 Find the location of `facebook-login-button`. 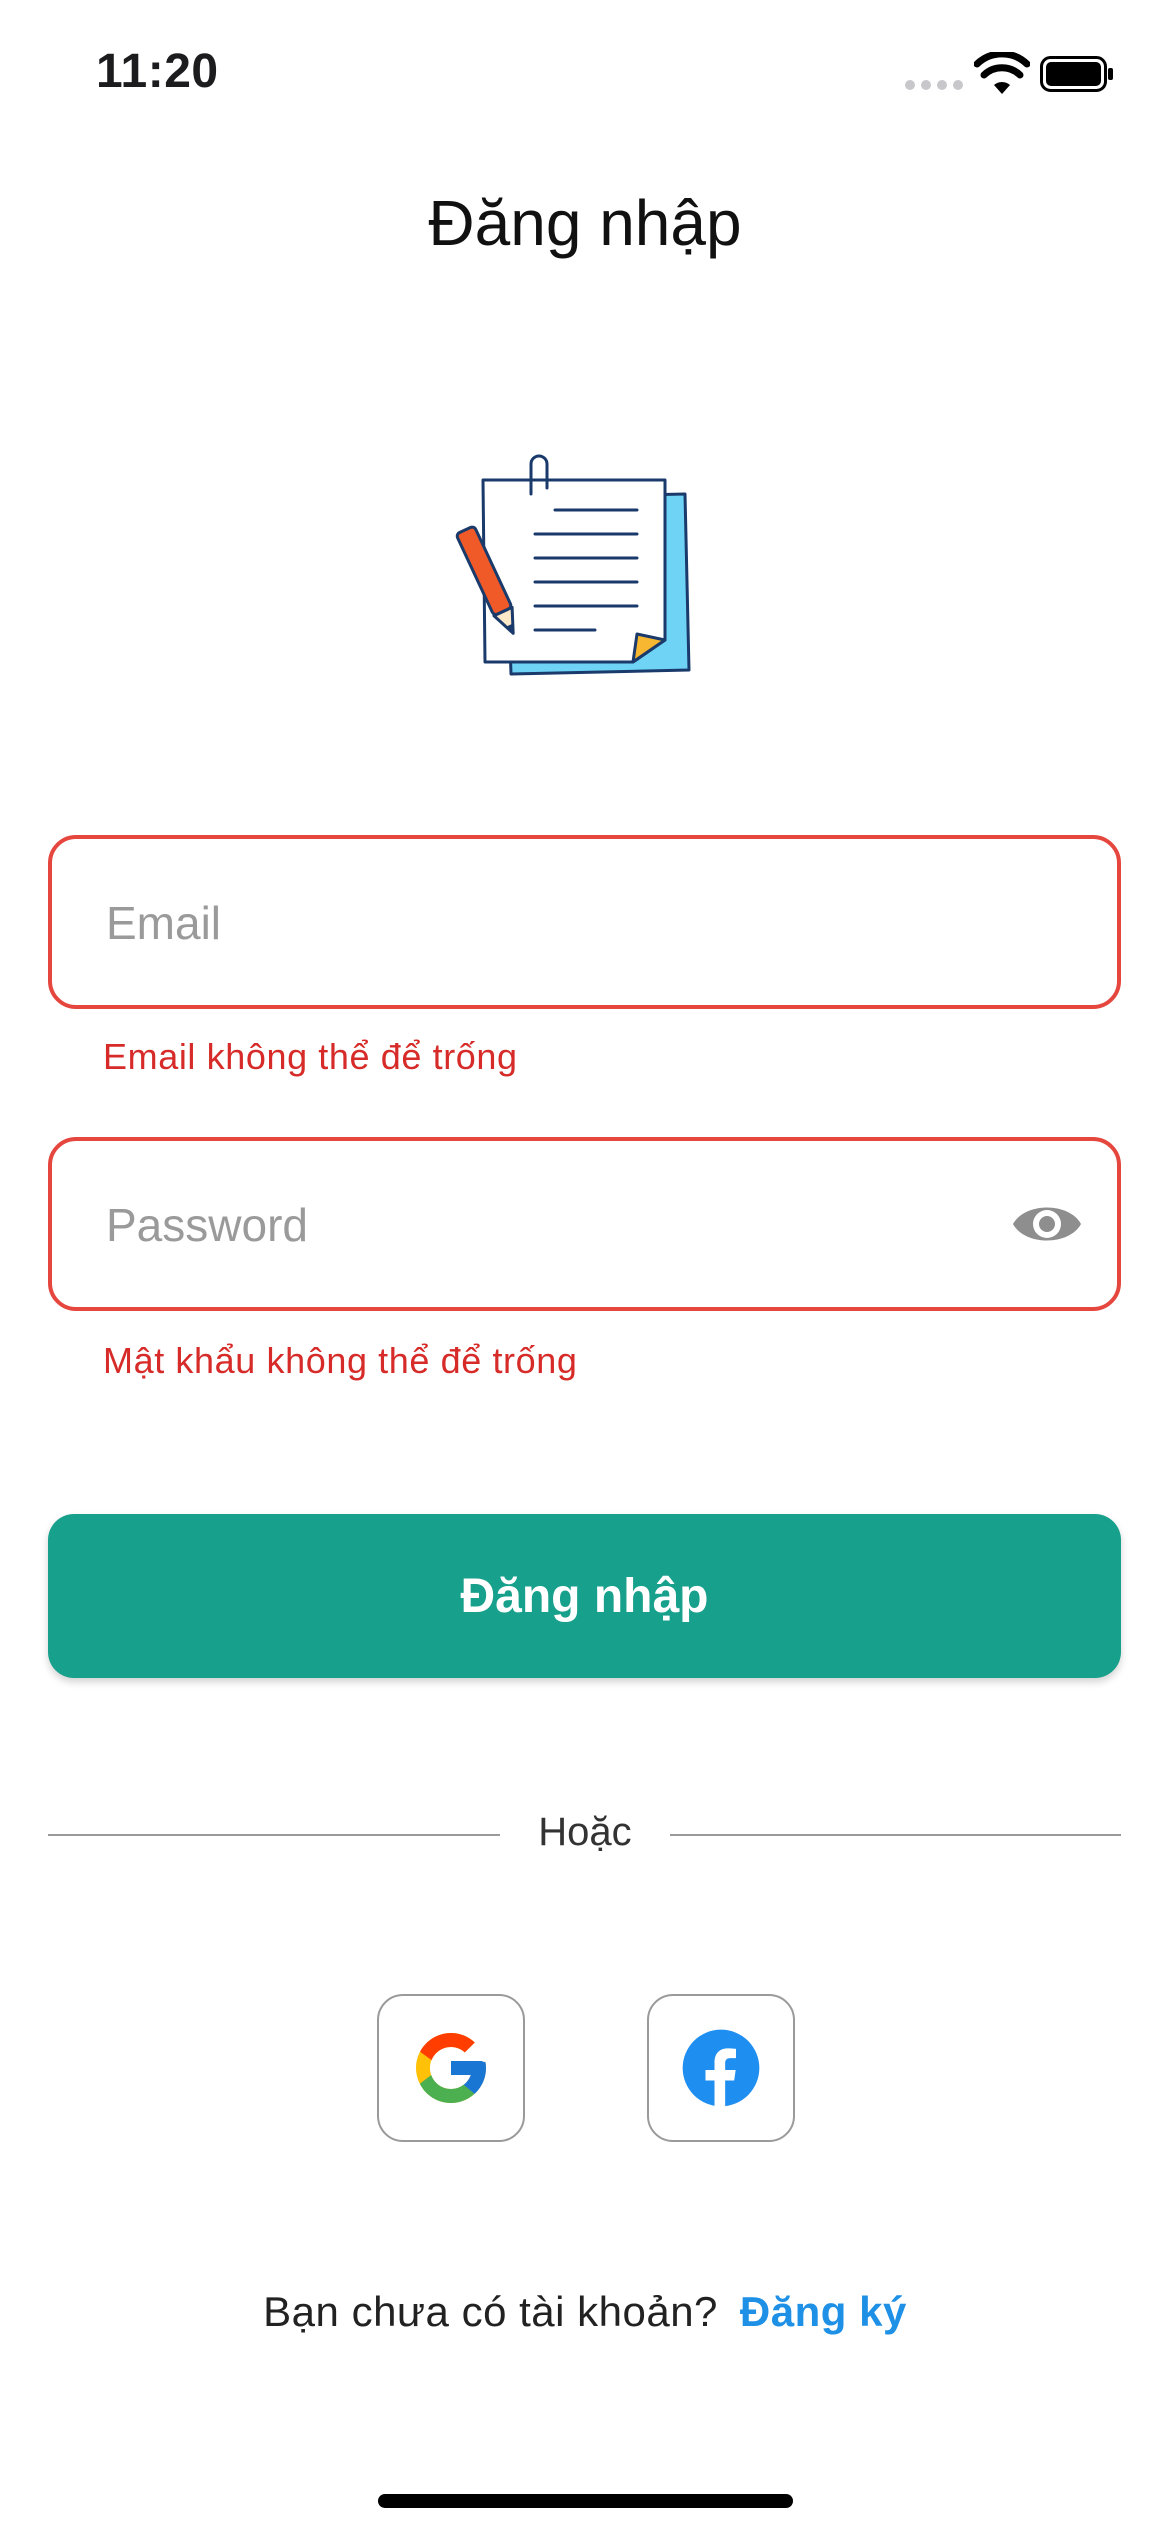

facebook-login-button is located at coordinates (721, 2068).